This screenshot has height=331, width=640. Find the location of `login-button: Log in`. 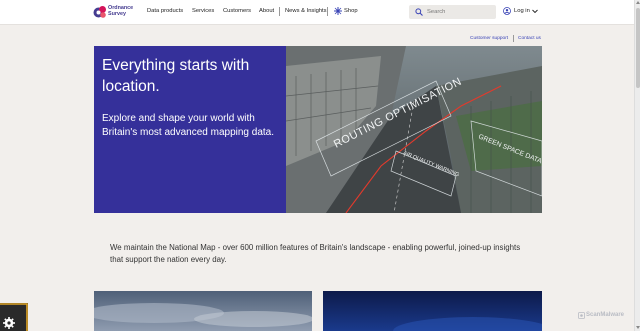

login-button: Log in is located at coordinates (522, 12).